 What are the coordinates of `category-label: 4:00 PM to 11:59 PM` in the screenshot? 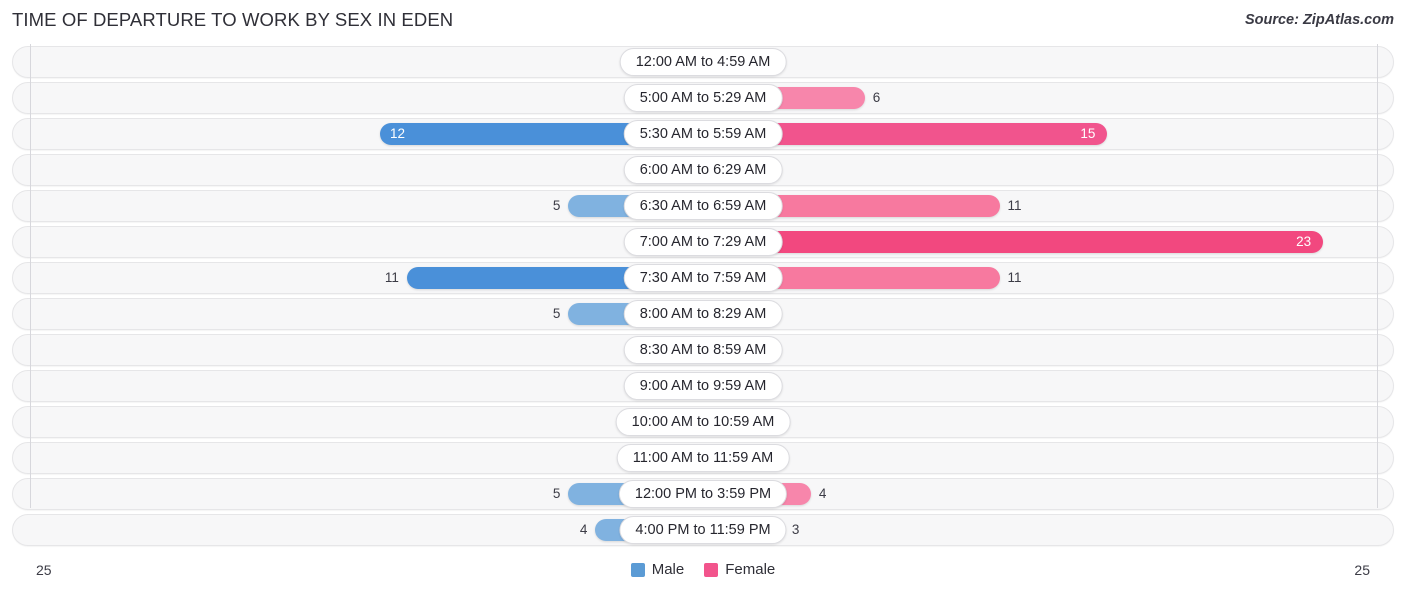 It's located at (703, 530).